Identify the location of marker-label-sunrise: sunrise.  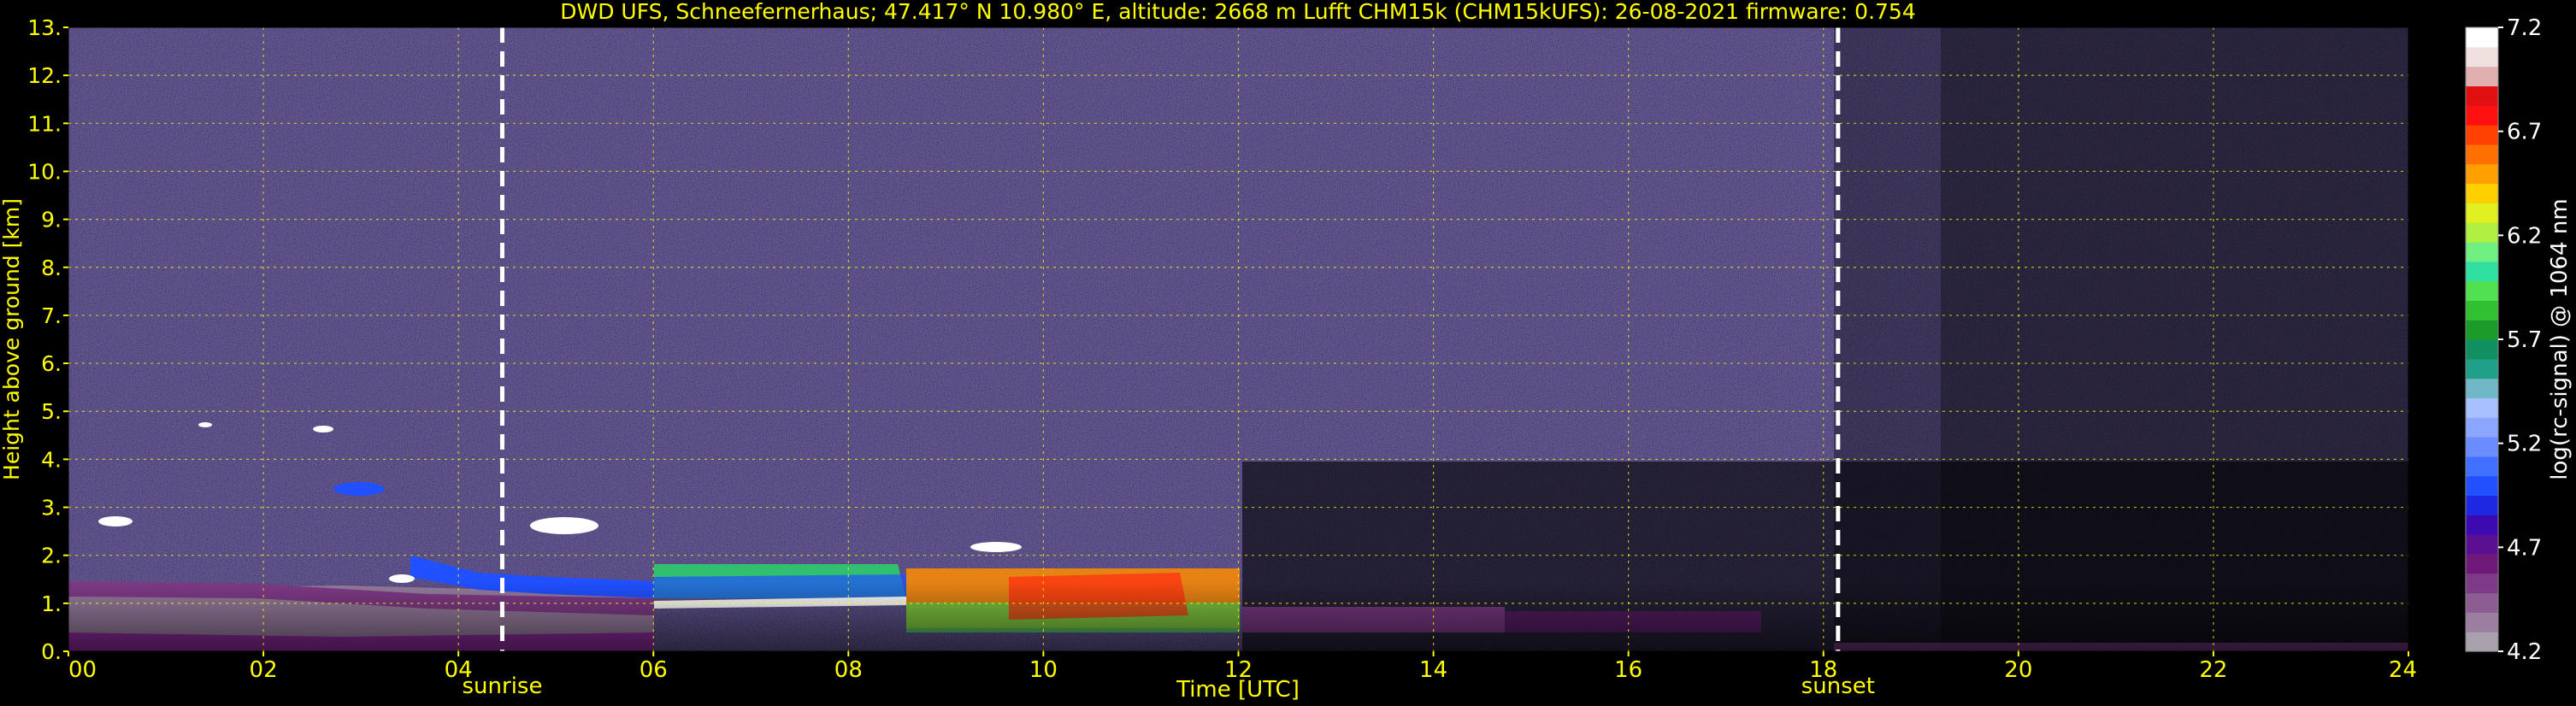
(503, 686).